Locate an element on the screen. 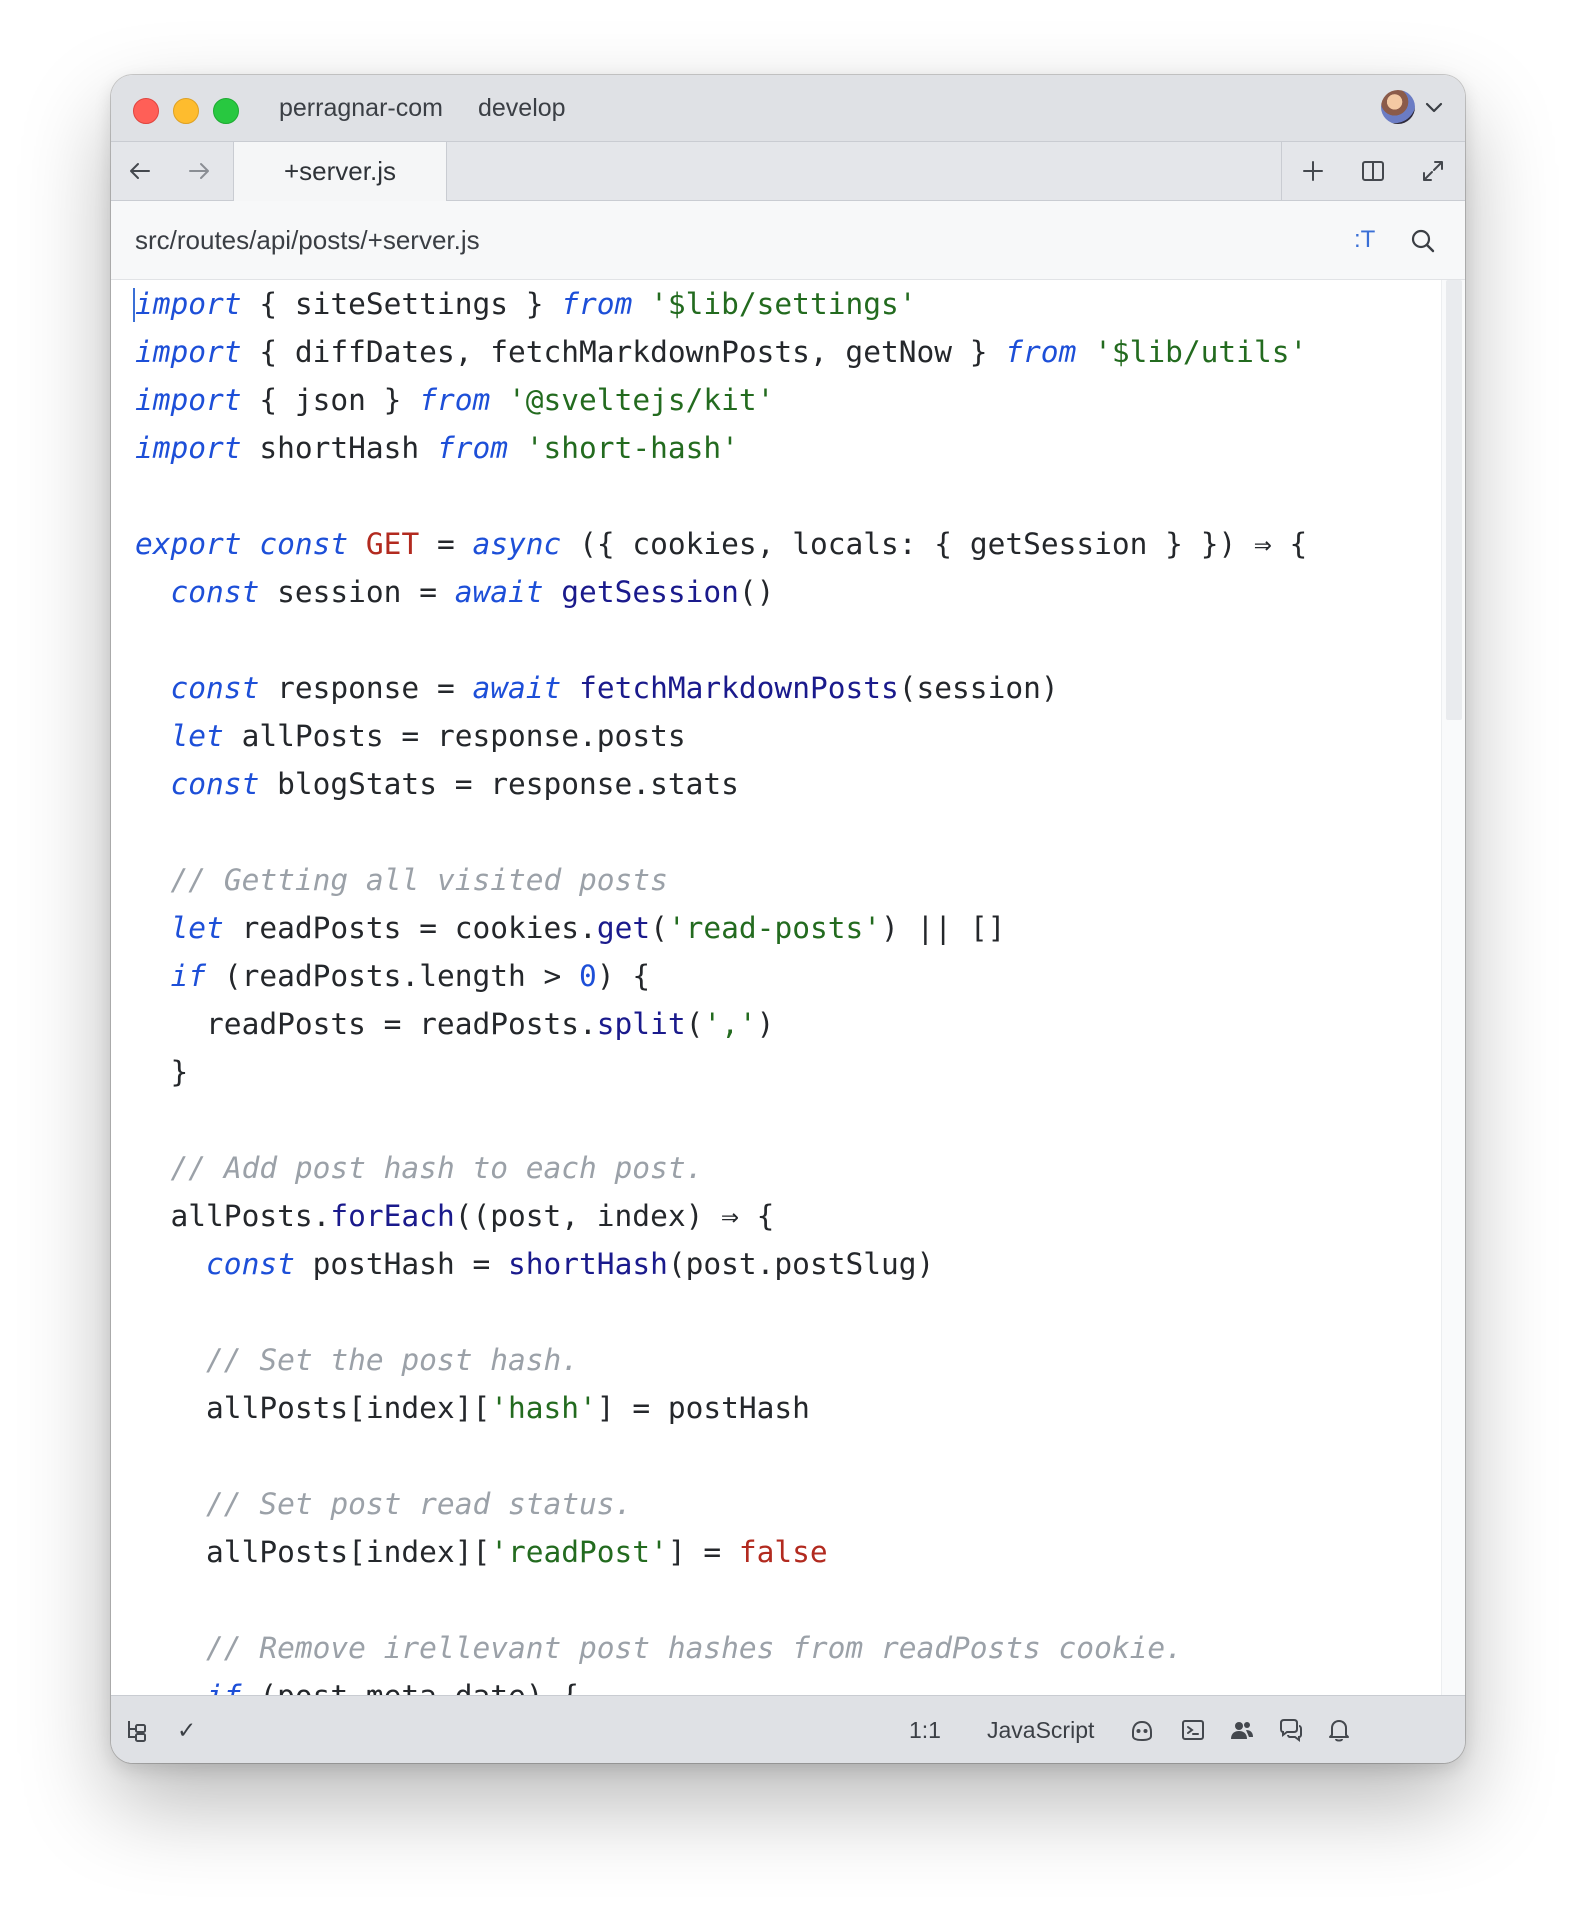 This screenshot has width=1576, height=1910. code-line: const blogStats = response.stats is located at coordinates (721, 784).